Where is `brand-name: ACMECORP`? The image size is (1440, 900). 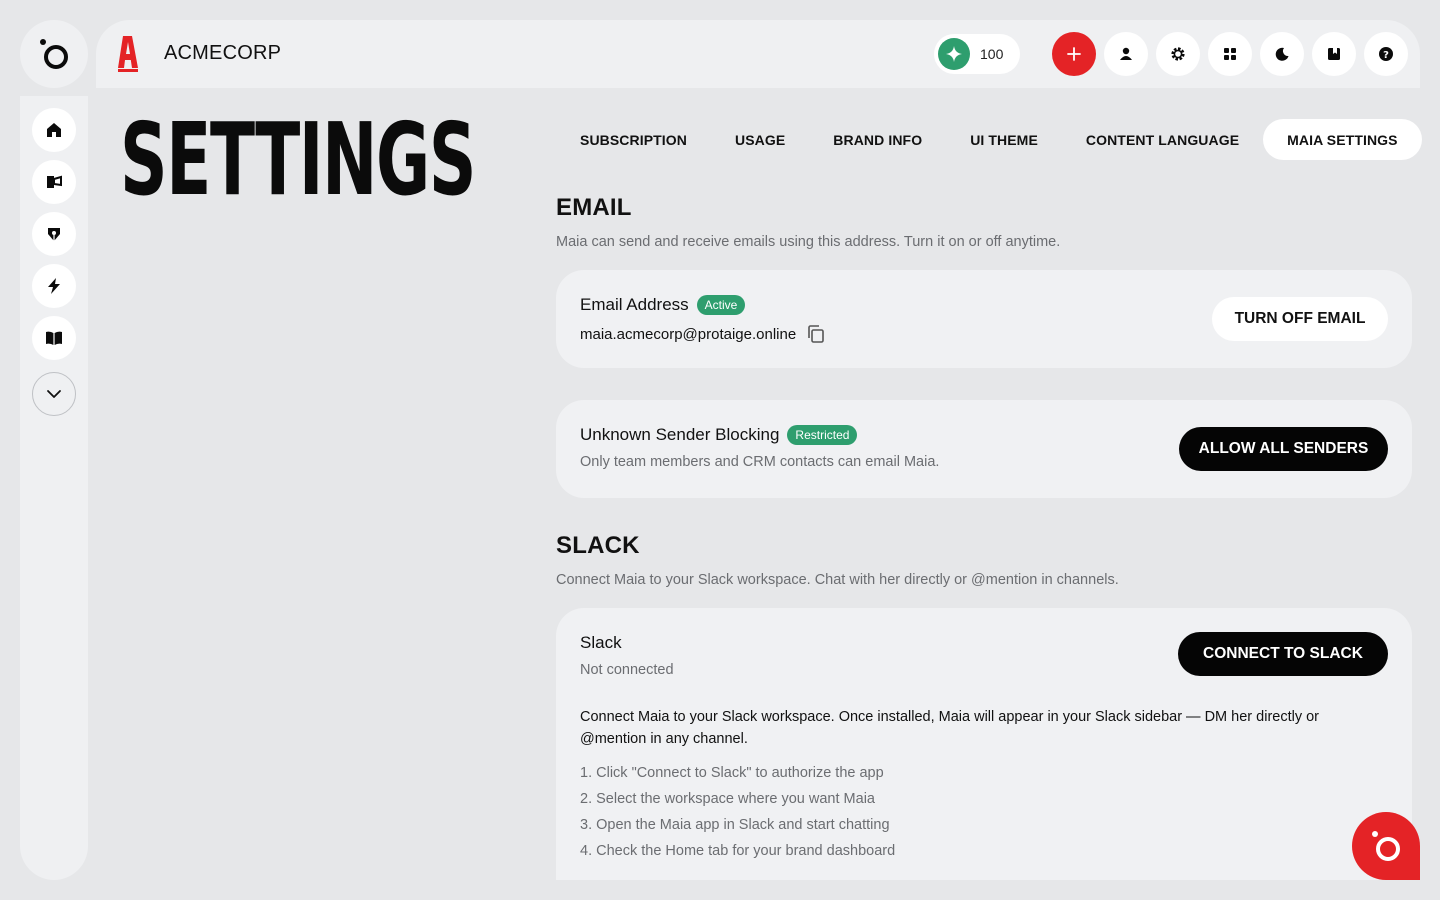
brand-name: ACMECORP is located at coordinates (223, 53).